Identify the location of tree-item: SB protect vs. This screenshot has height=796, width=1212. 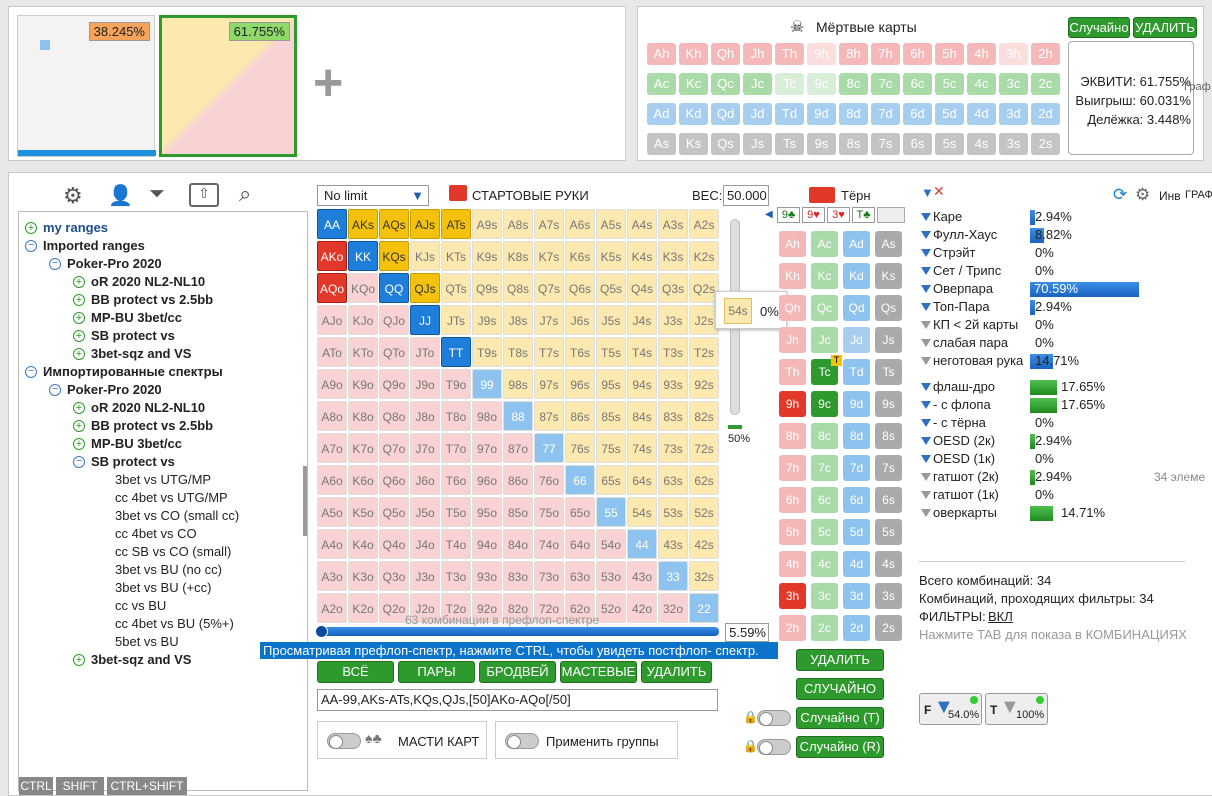
(133, 335).